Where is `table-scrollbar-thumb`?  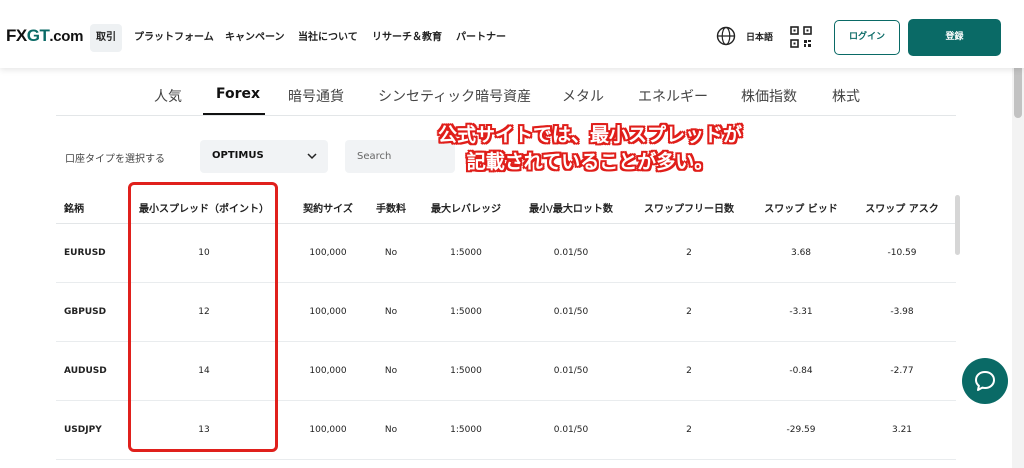
table-scrollbar-thumb is located at coordinates (957, 225).